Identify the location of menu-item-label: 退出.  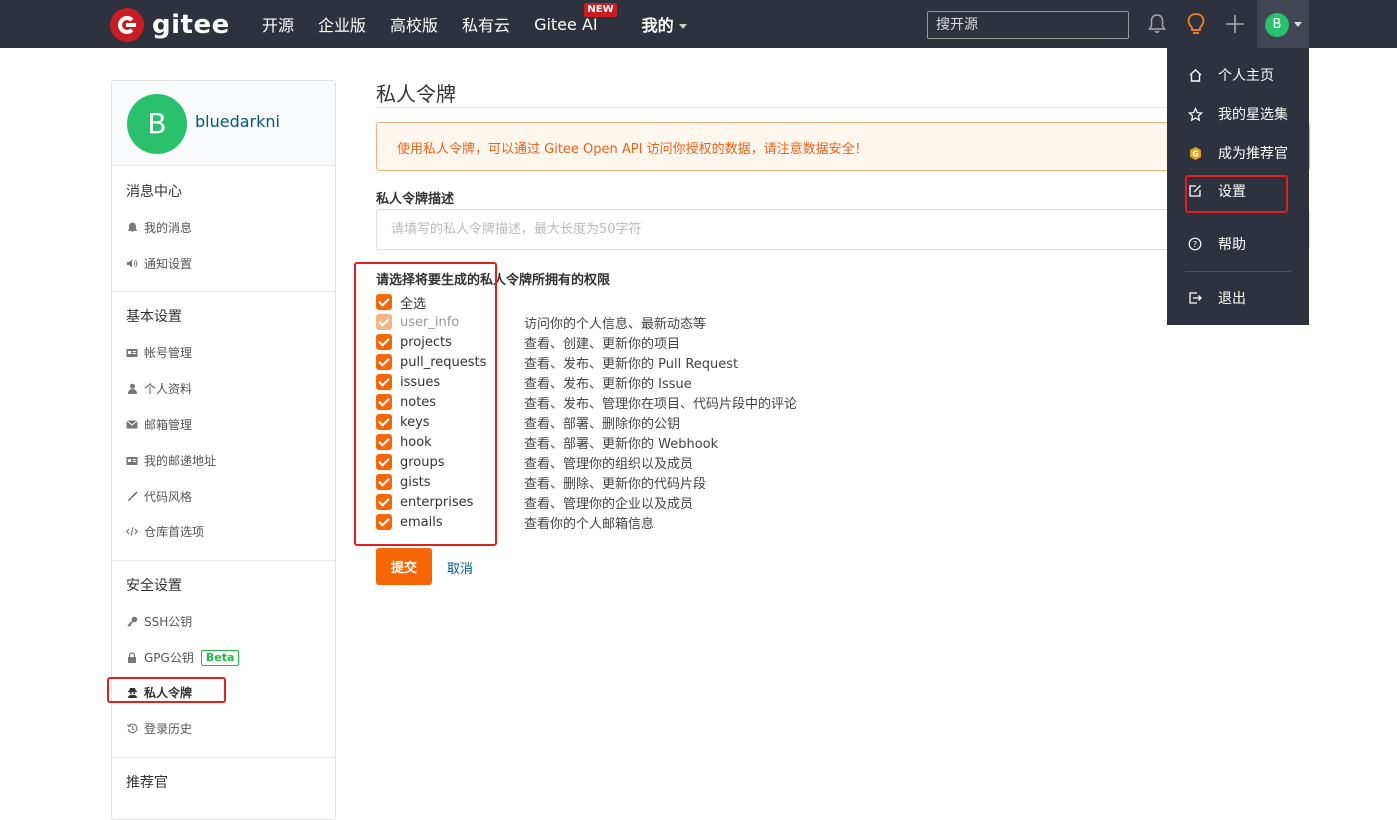
(1232, 299).